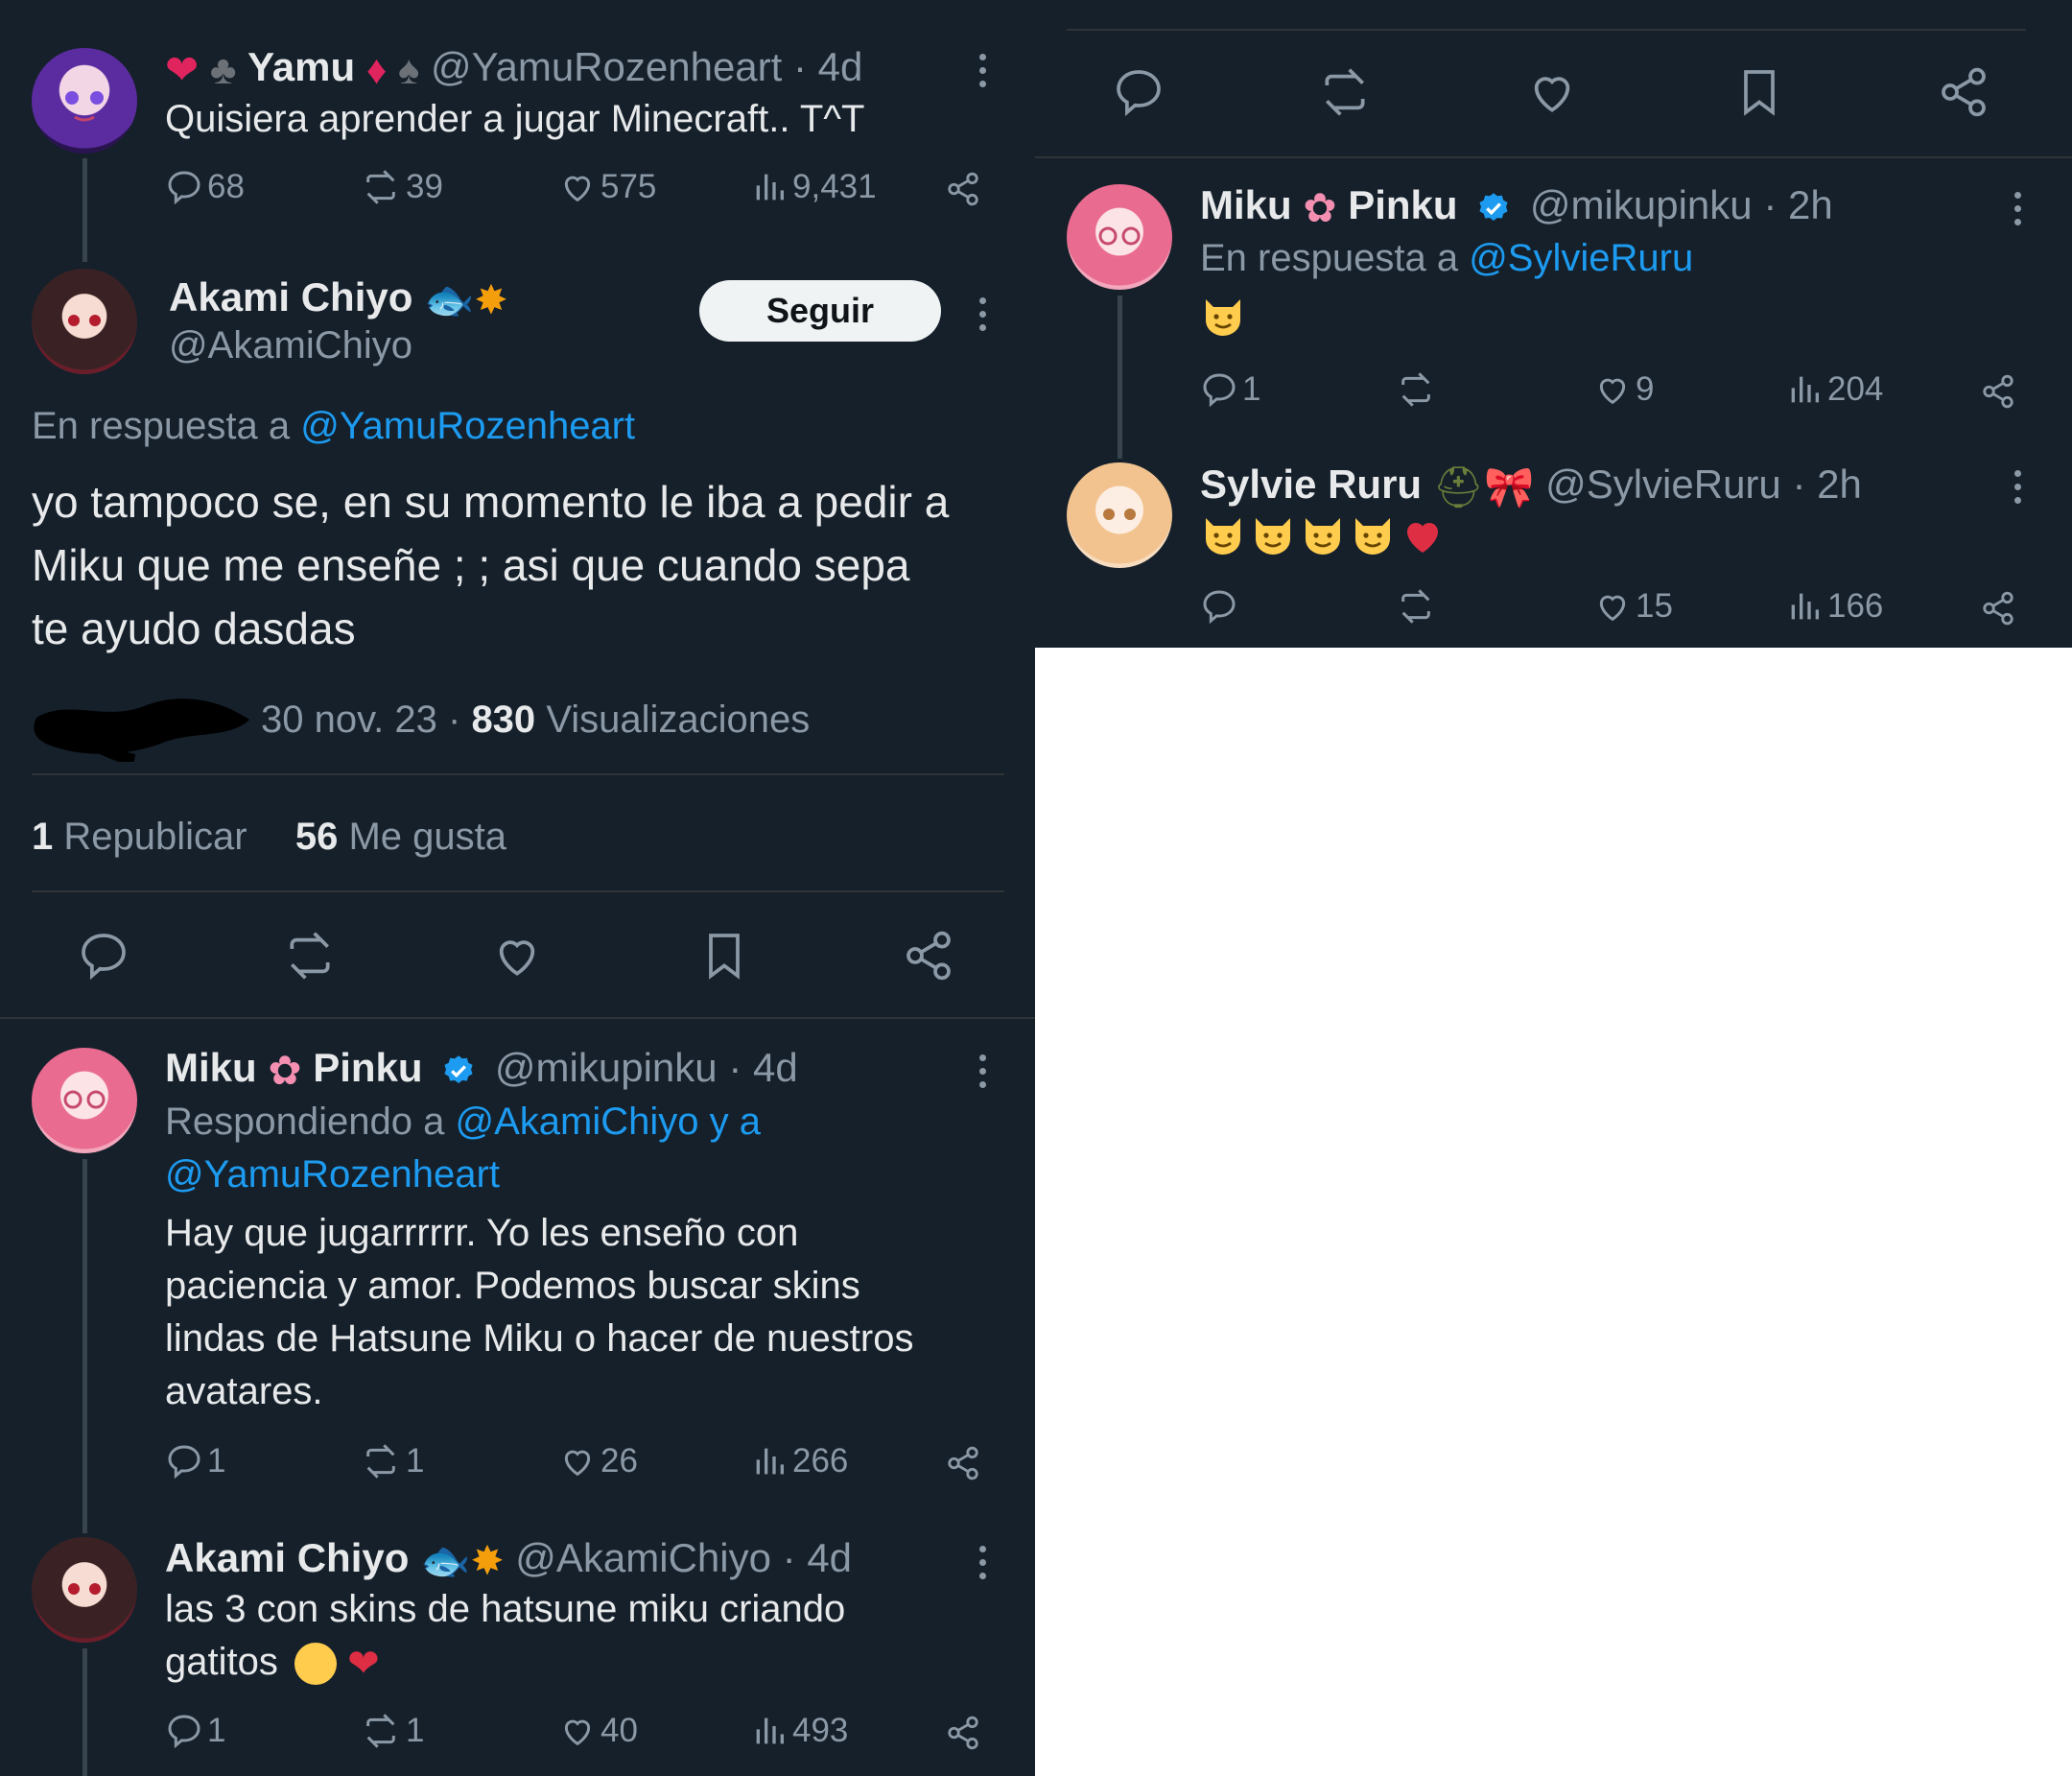 The width and height of the screenshot is (2072, 1776). I want to click on main-handle: @AkamiChiyo, so click(290, 345).